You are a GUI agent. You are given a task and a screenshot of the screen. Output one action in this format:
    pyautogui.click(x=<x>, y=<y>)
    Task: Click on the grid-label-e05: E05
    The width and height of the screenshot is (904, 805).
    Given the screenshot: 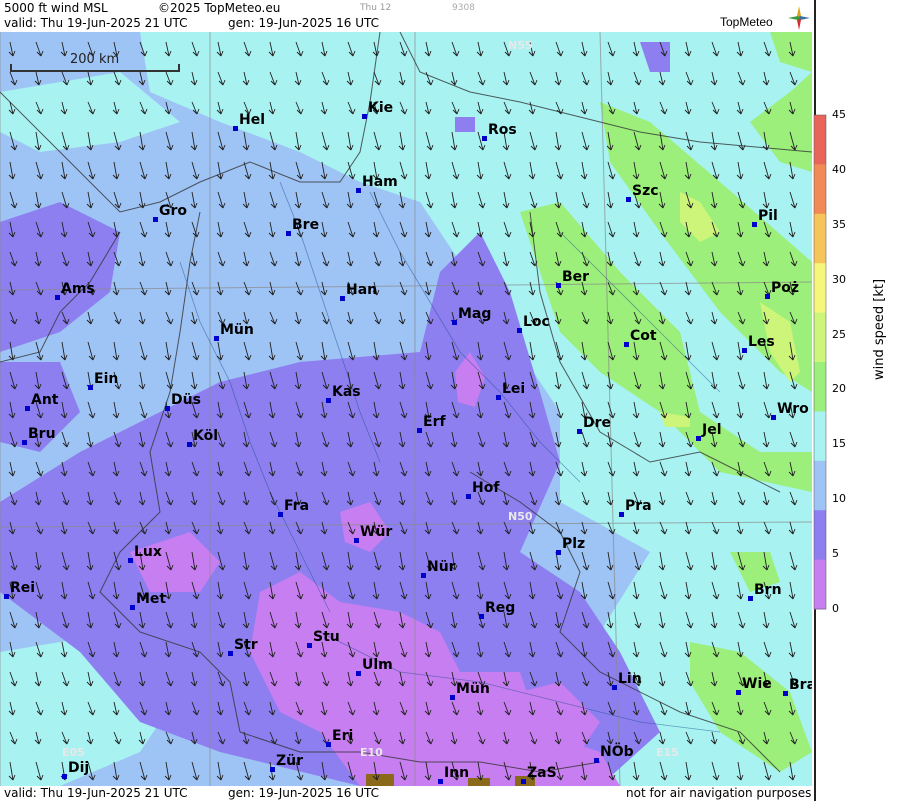 What is the action you would take?
    pyautogui.click(x=73, y=752)
    